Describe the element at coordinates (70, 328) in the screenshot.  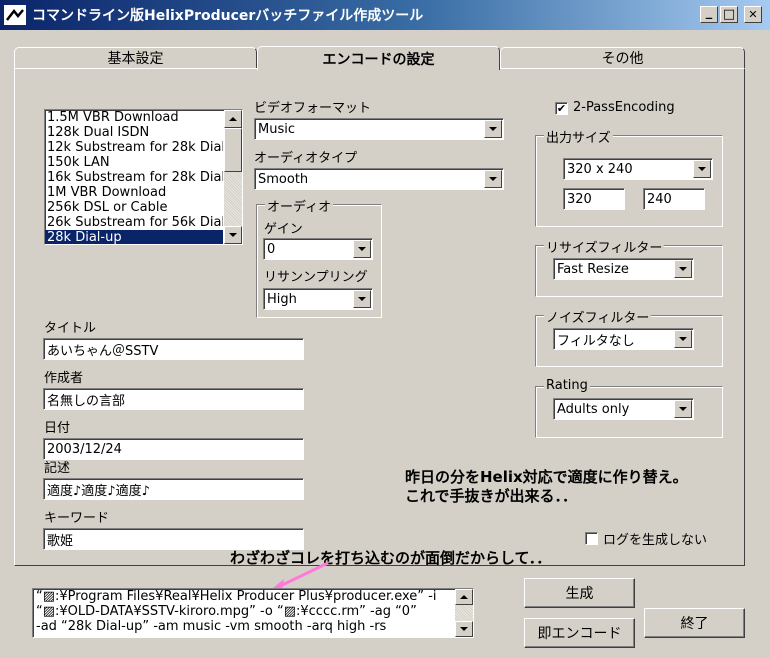
I see `title-label: タイトル` at that location.